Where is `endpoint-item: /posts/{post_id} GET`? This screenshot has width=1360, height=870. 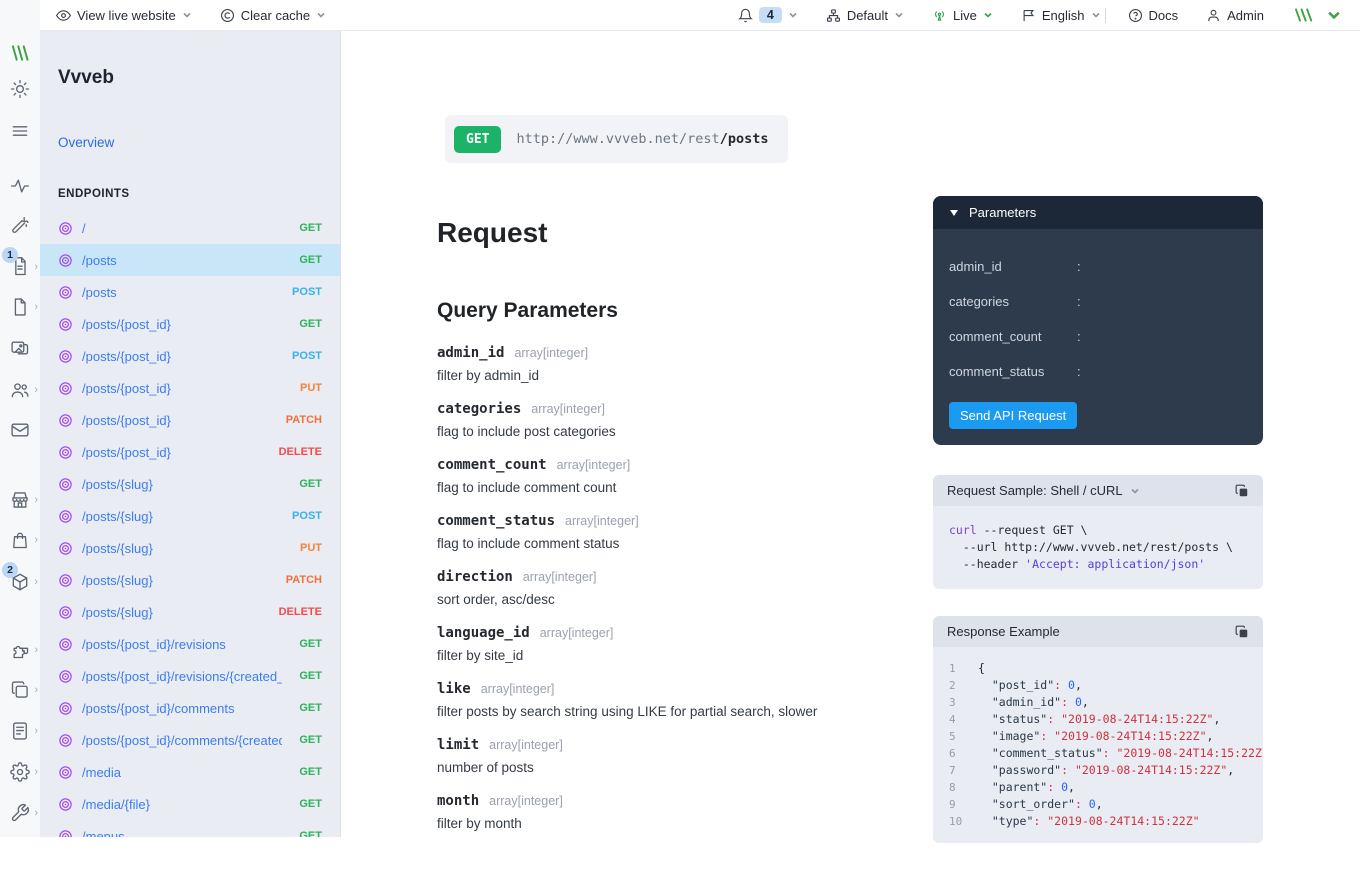
endpoint-item: /posts/{post_id} GET is located at coordinates (190, 324).